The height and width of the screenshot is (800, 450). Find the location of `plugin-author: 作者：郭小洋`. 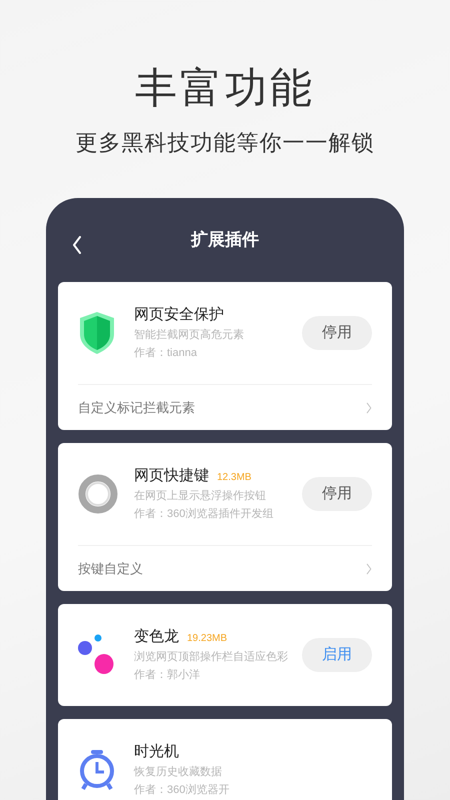

plugin-author: 作者：郭小洋 is located at coordinates (167, 675).